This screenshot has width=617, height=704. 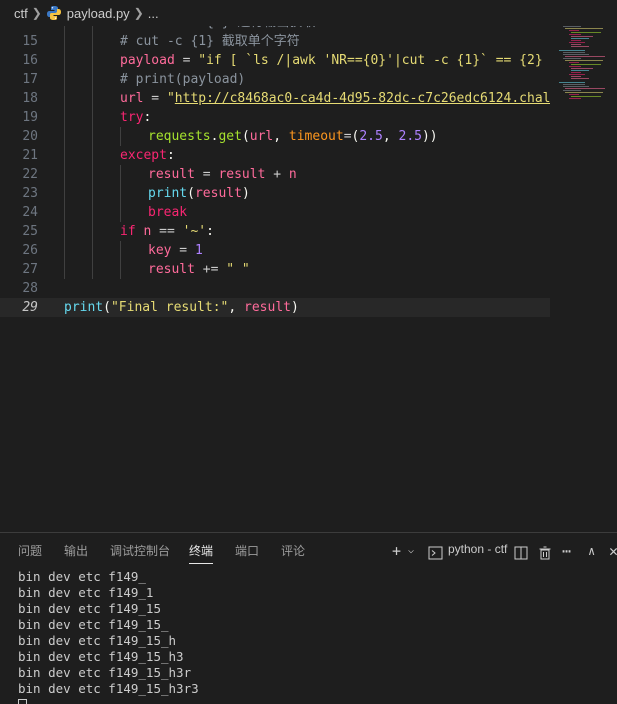 I want to click on panel-tab: 输出, so click(x=76, y=553).